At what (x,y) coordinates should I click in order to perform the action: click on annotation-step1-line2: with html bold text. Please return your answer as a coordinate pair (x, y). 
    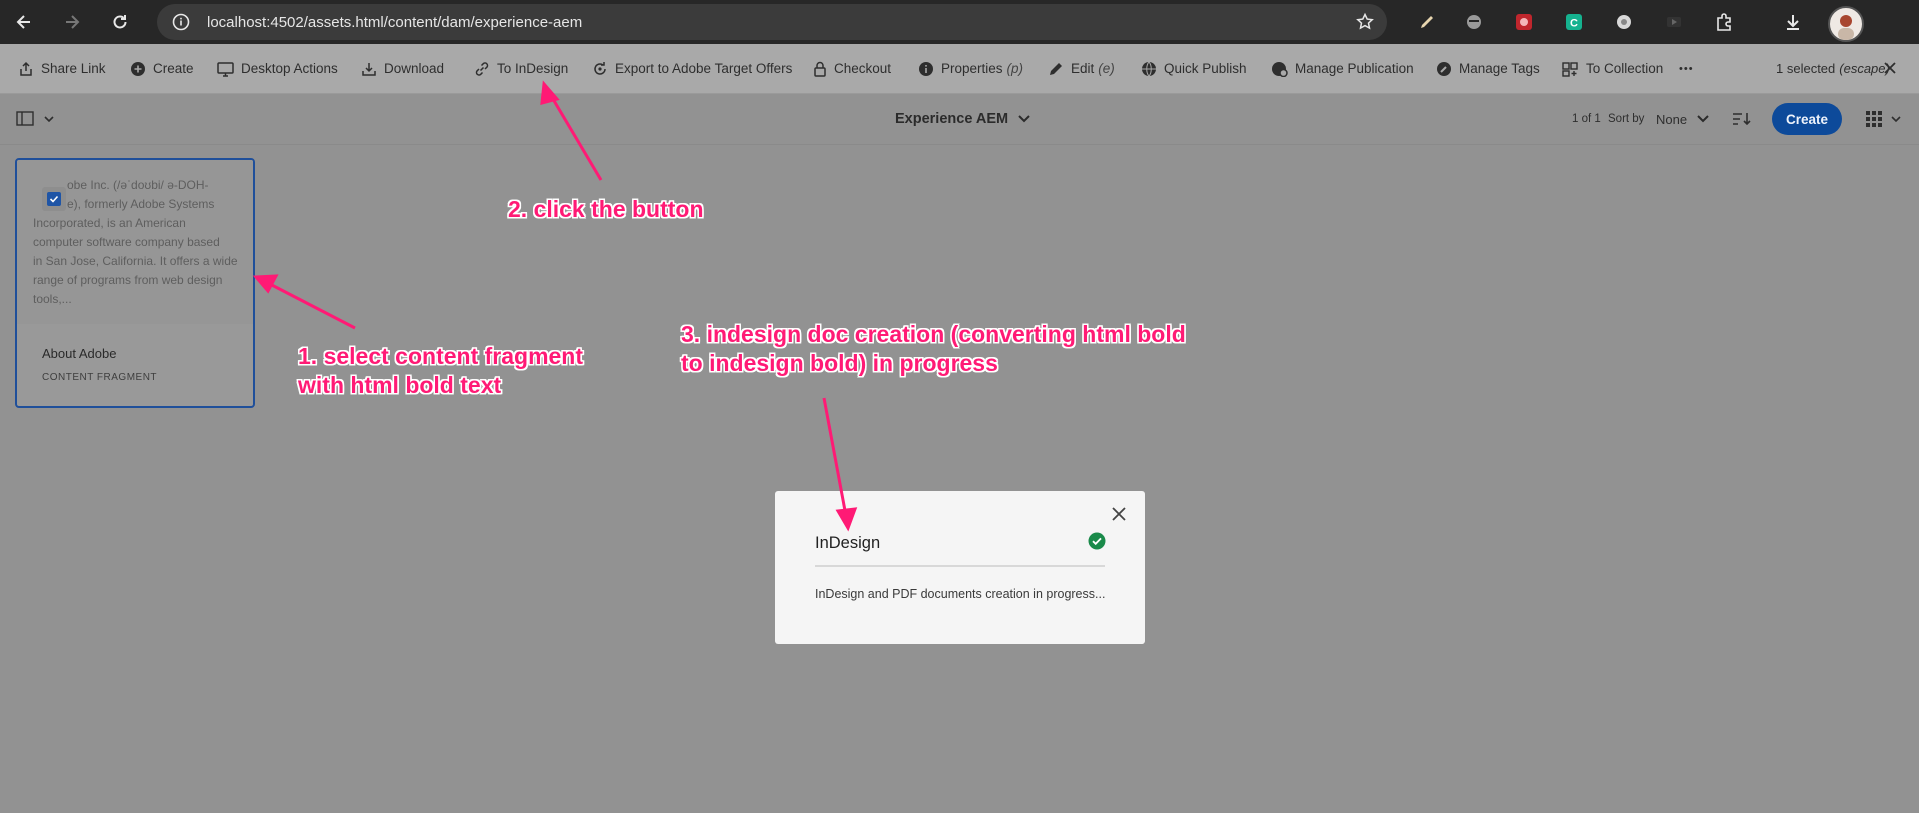
    Looking at the image, I should click on (400, 385).